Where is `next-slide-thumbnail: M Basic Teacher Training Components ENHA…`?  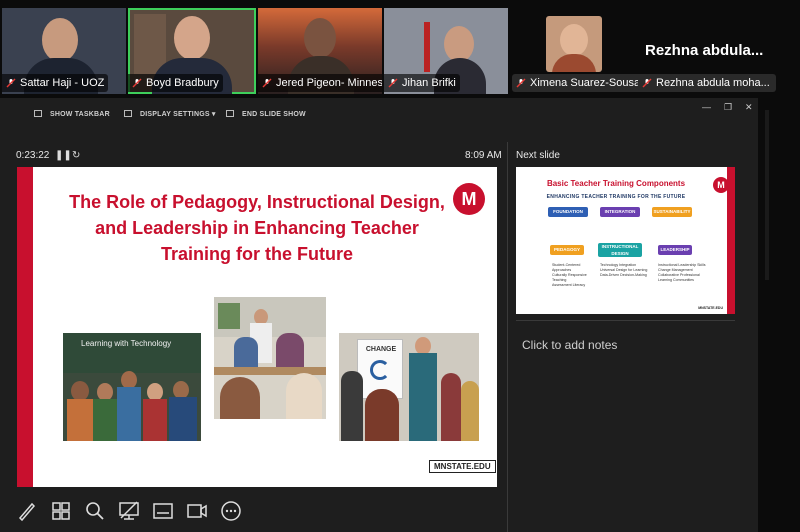
next-slide-thumbnail: M Basic Teacher Training Components ENHA… is located at coordinates (625, 240).